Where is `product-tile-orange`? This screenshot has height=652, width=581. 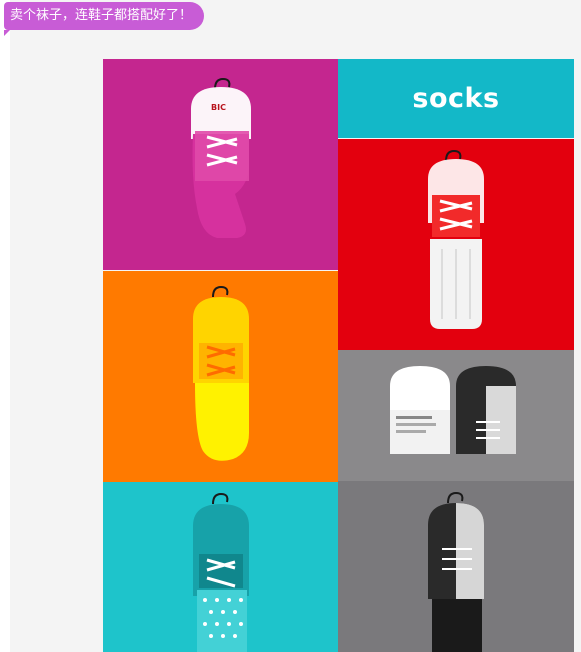 product-tile-orange is located at coordinates (220, 376).